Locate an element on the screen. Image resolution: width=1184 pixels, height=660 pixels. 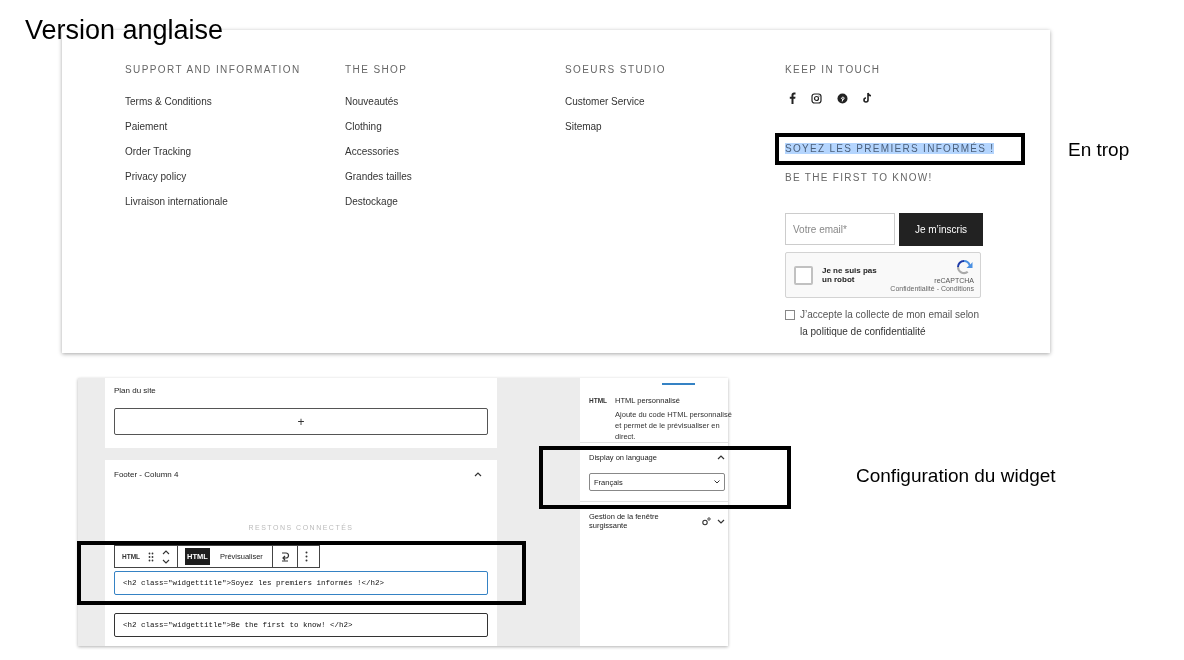
column-heading: SOEURS STUDIO is located at coordinates (615, 69).